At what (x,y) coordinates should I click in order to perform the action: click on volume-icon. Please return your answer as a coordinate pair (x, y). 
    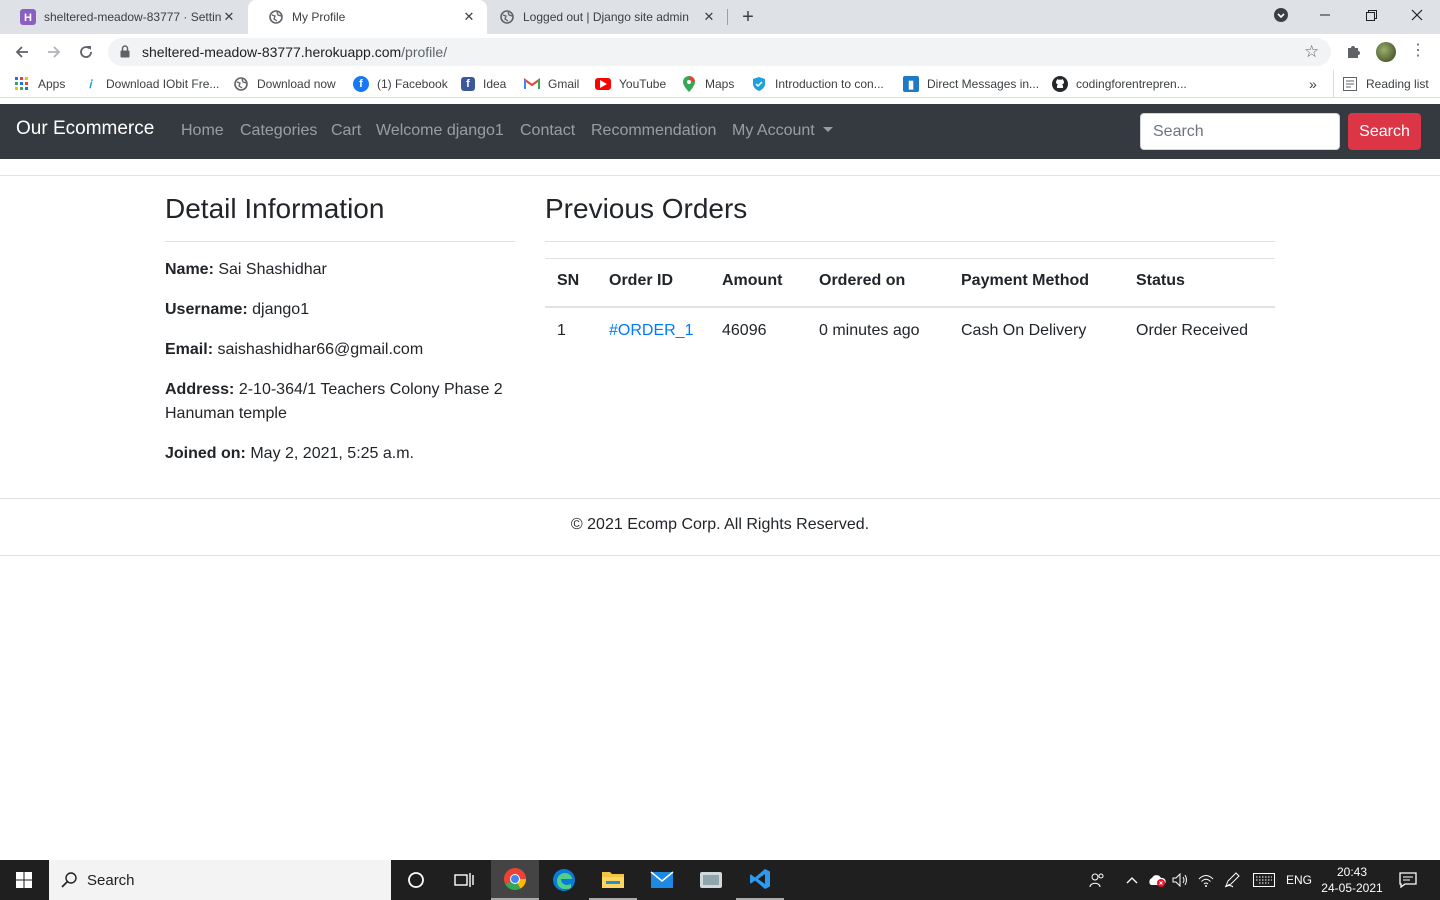
    Looking at the image, I should click on (1180, 880).